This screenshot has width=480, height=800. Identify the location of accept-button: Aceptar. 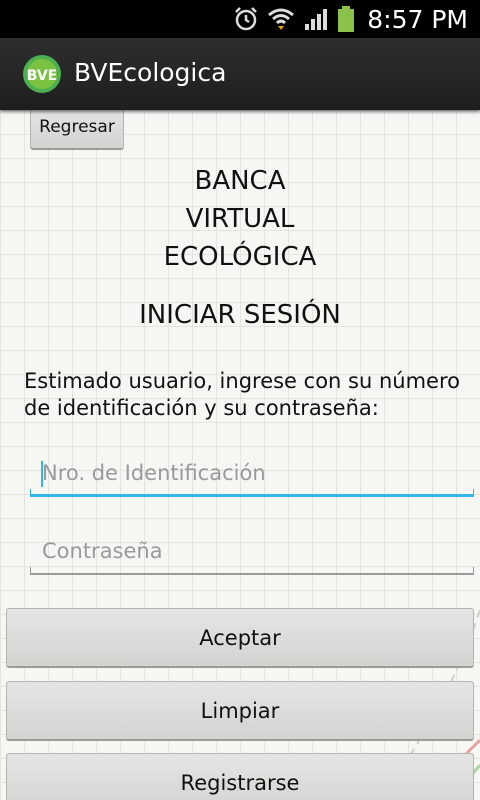
(240, 638).